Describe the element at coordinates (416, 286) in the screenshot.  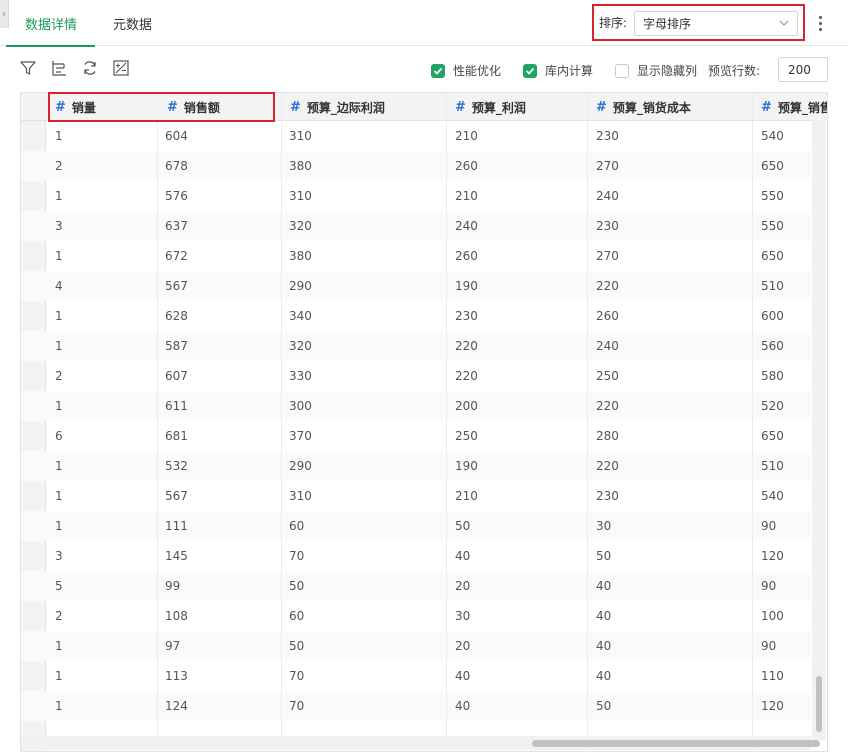
I see `table-row: 4 567 290 190 220 510` at that location.